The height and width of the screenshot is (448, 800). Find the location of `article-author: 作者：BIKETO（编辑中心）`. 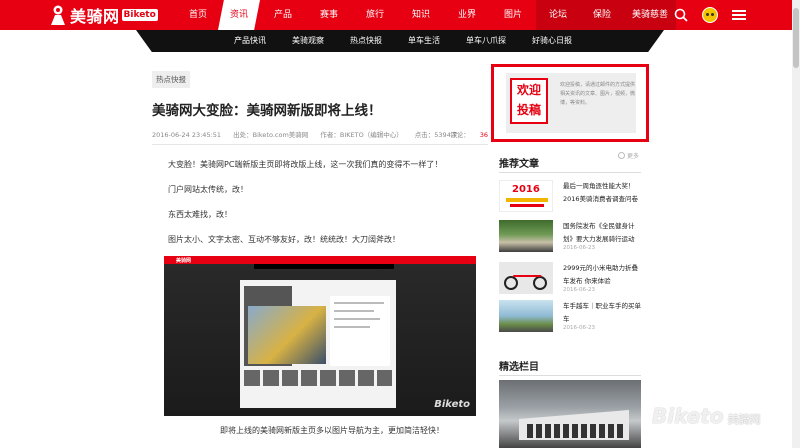

article-author: 作者：BIKETO（编辑中心） is located at coordinates (361, 135).